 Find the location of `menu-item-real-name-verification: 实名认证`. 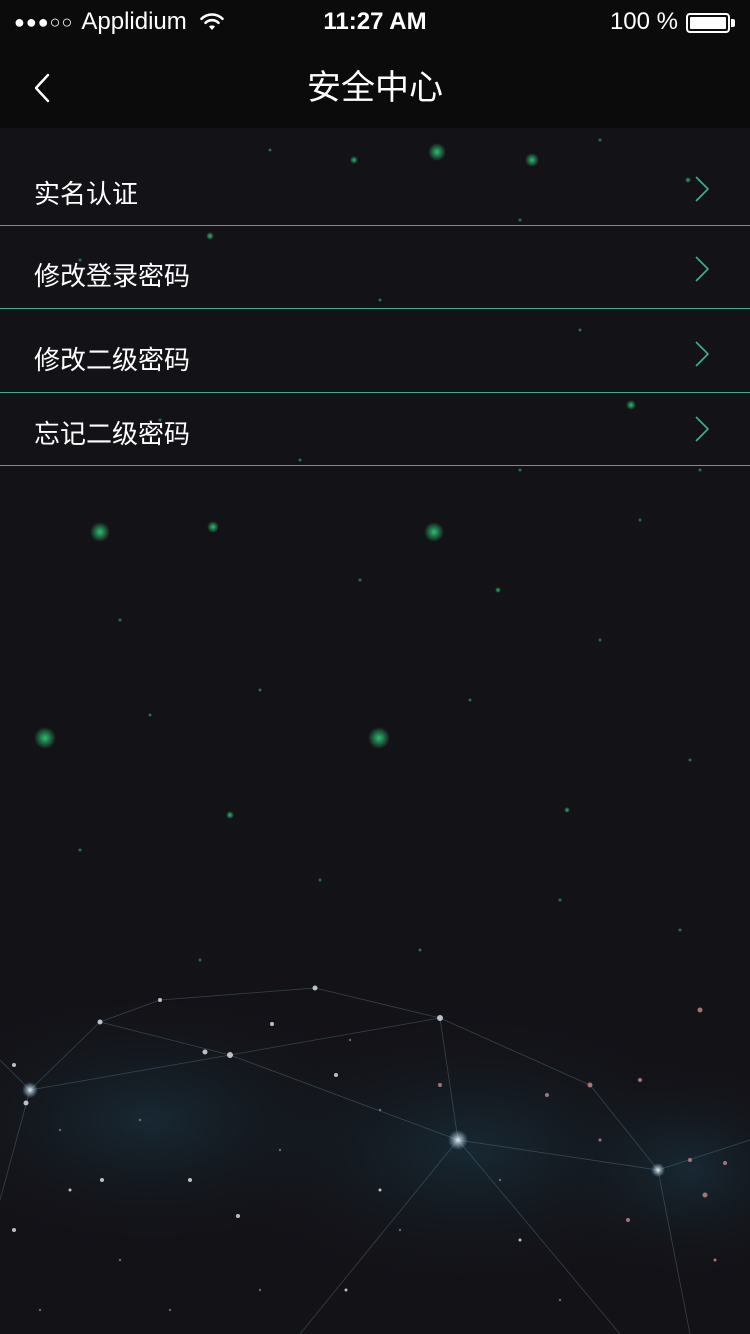

menu-item-real-name-verification: 实名认证 is located at coordinates (375, 177).